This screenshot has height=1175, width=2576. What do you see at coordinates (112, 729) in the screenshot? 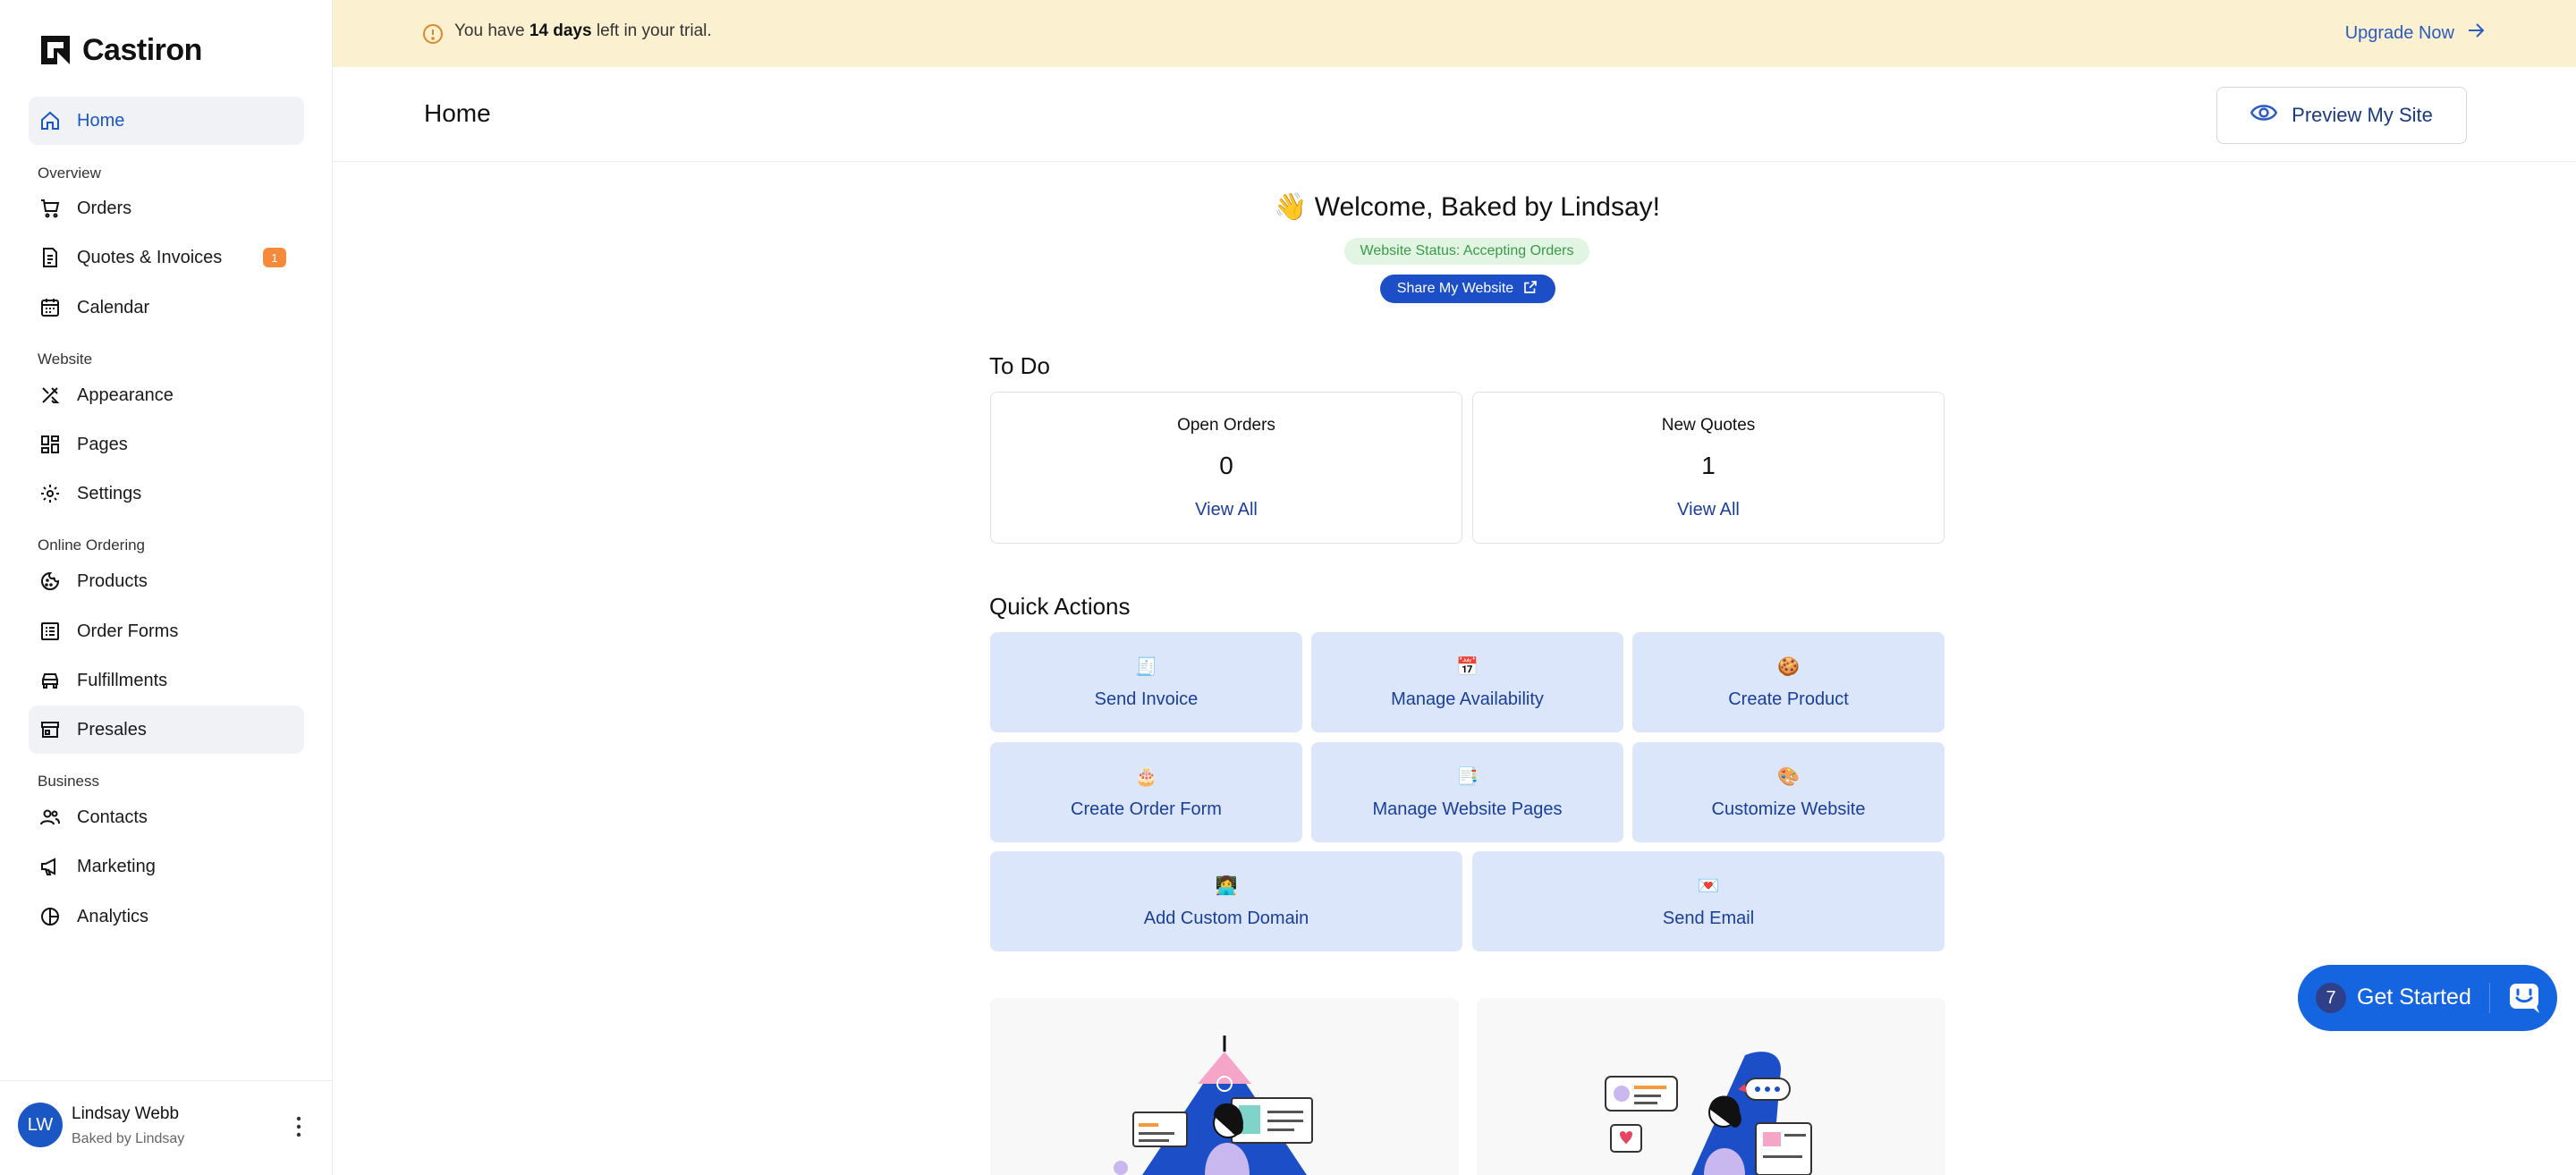
I see `sidebar-item-label: Presales` at bounding box center [112, 729].